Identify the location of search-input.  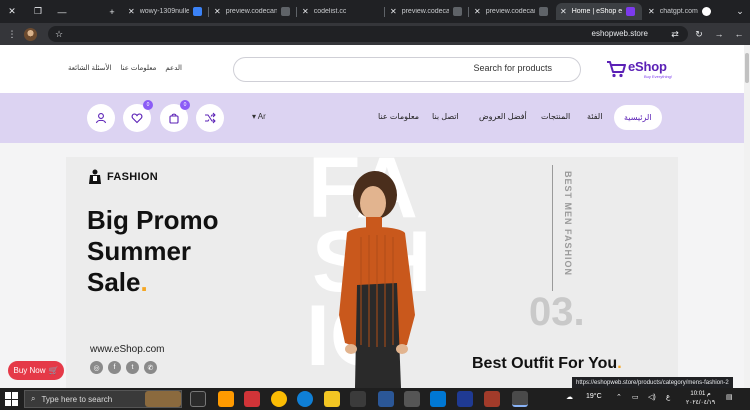
(452, 68).